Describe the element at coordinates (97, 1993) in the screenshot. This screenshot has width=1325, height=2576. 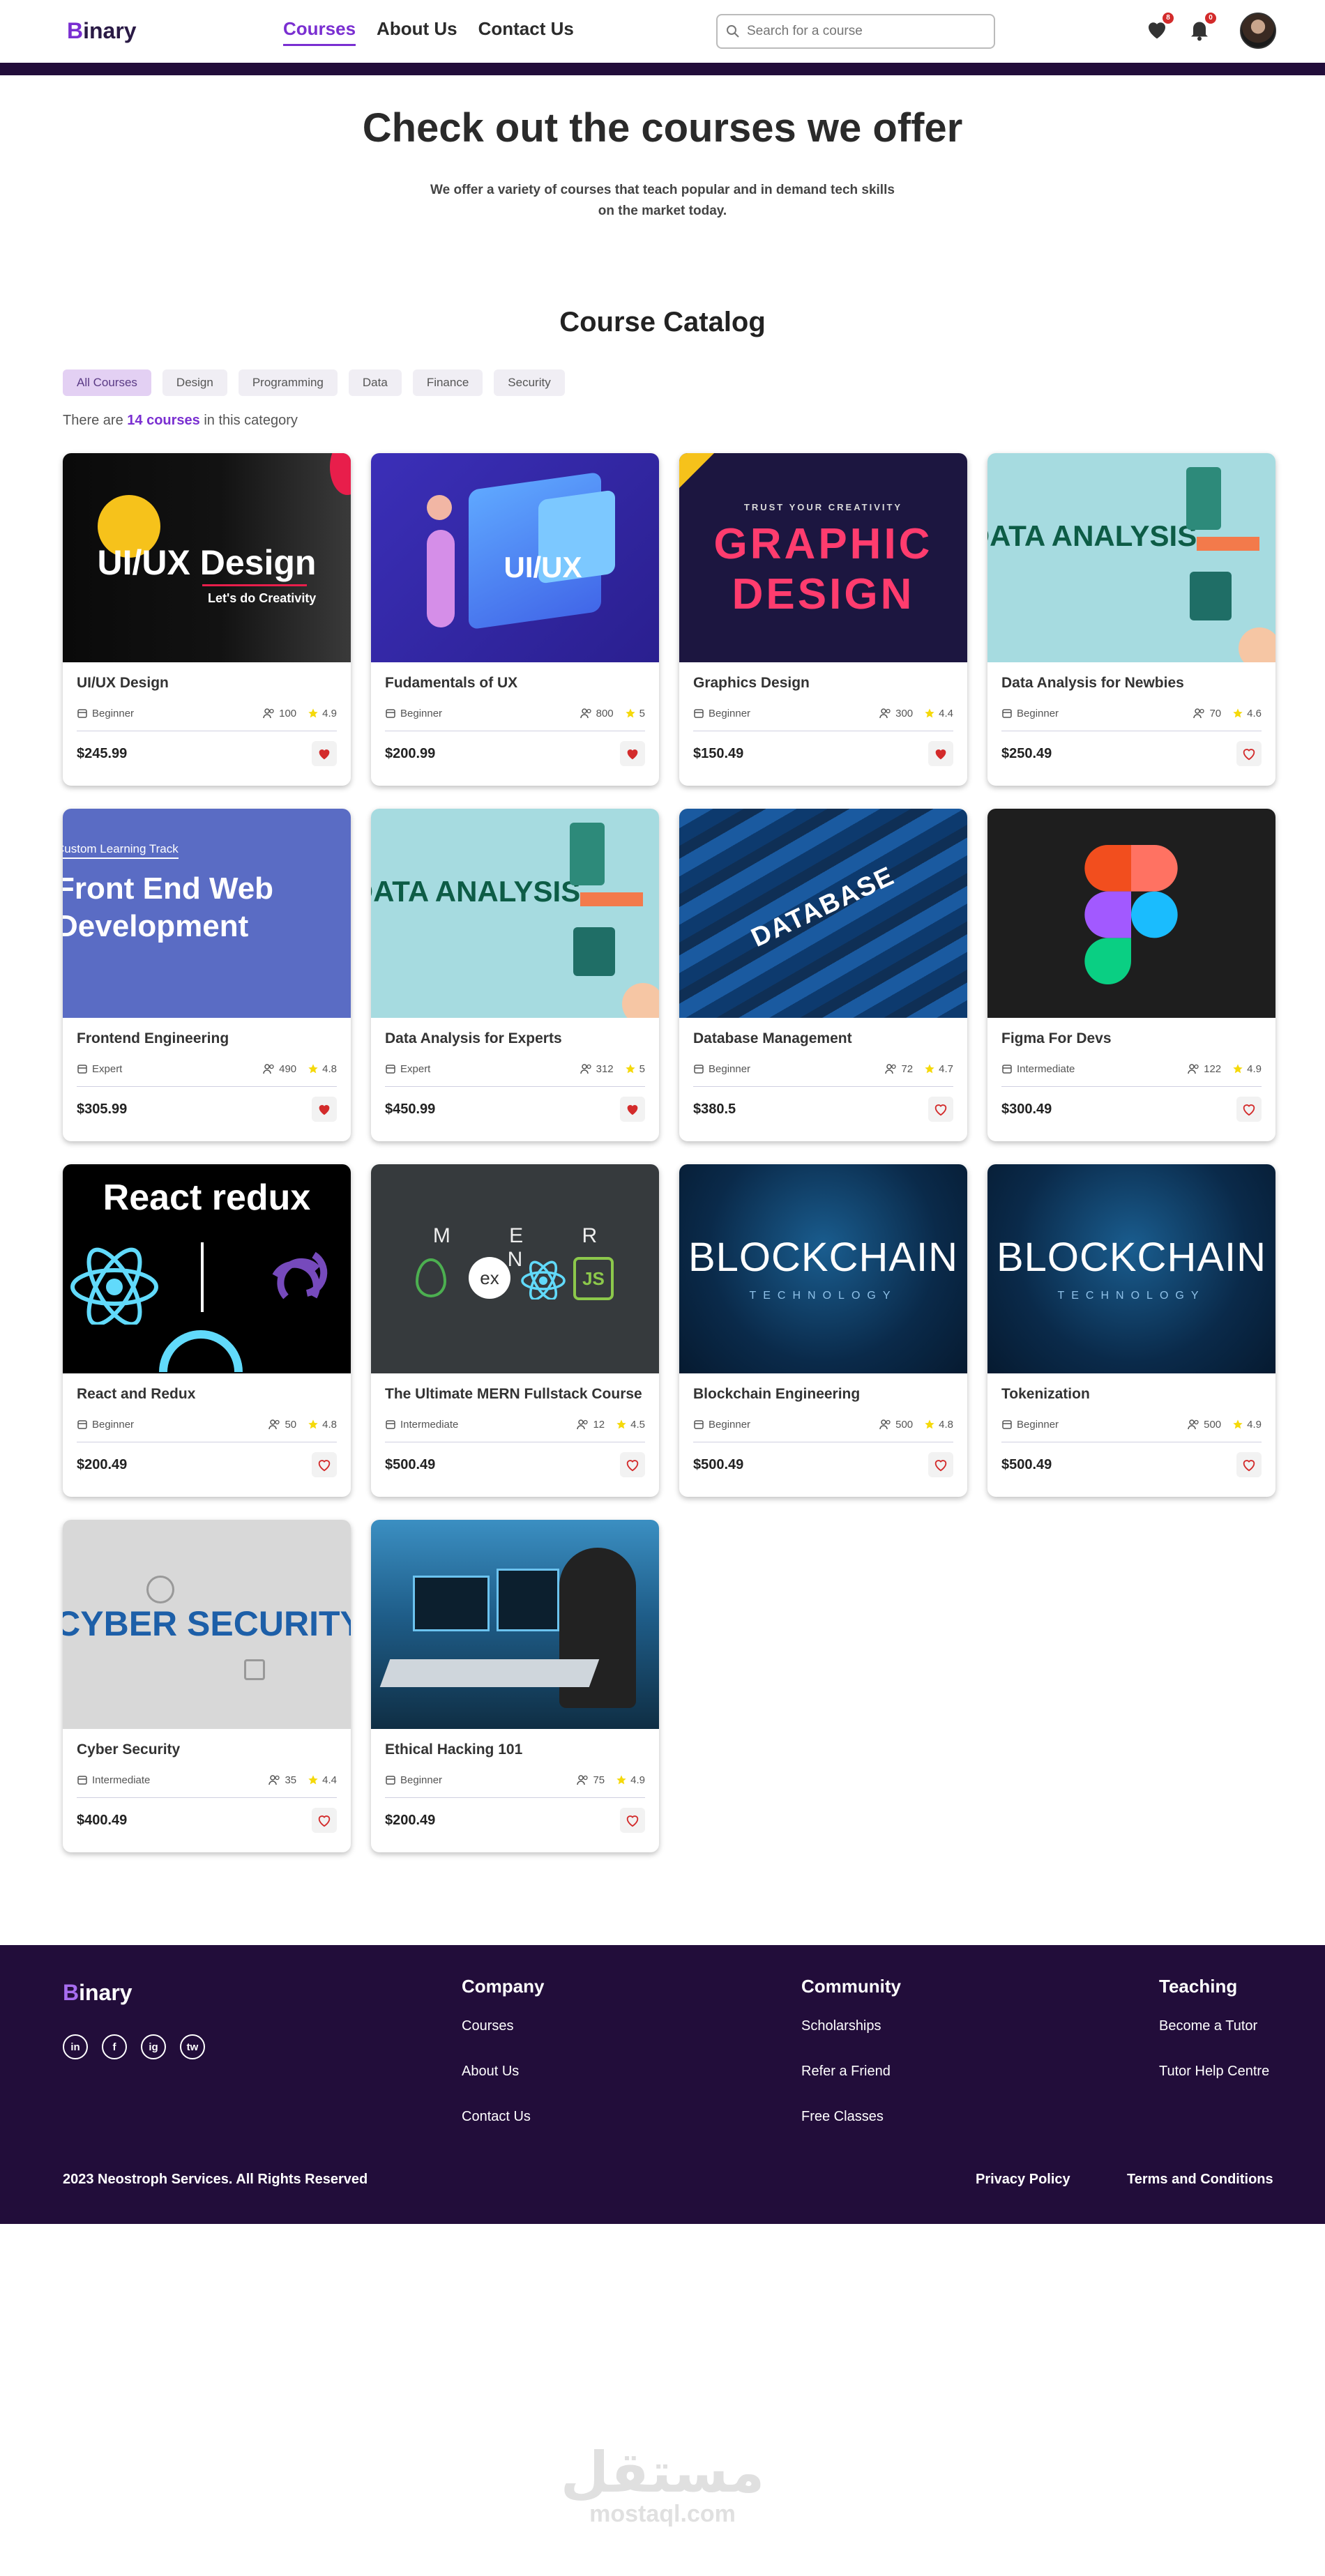
I see `footer-logo: Binary` at that location.